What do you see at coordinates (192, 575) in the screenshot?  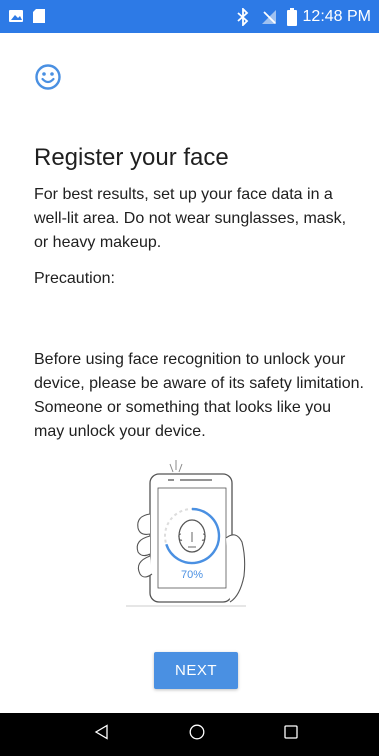 I see `progress-percent-label: 70%` at bounding box center [192, 575].